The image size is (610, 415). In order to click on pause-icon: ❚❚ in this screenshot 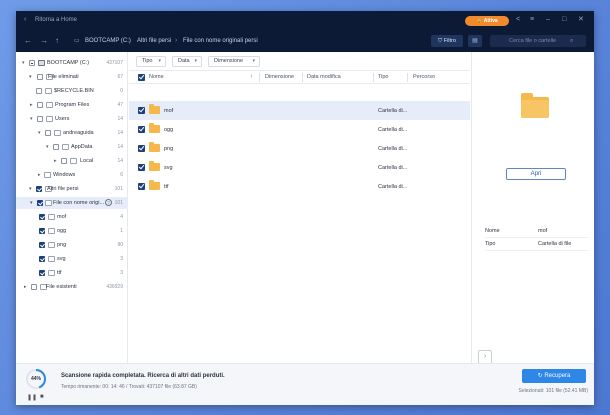, I will do `click(32, 397)`.